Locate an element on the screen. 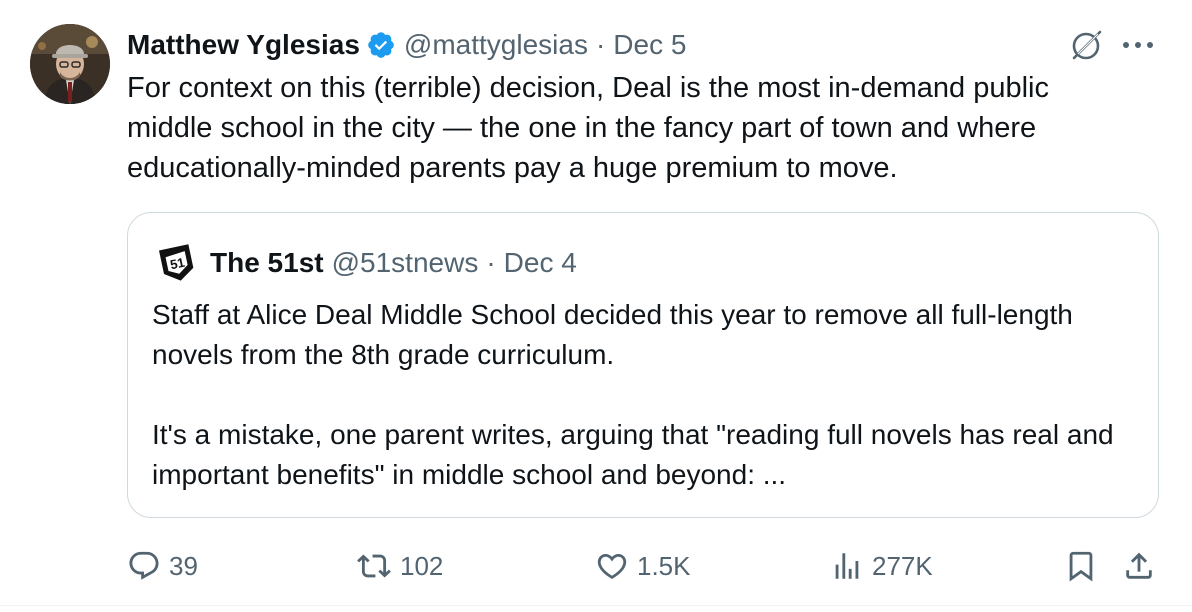  svg-text: 51 is located at coordinates (177, 264).